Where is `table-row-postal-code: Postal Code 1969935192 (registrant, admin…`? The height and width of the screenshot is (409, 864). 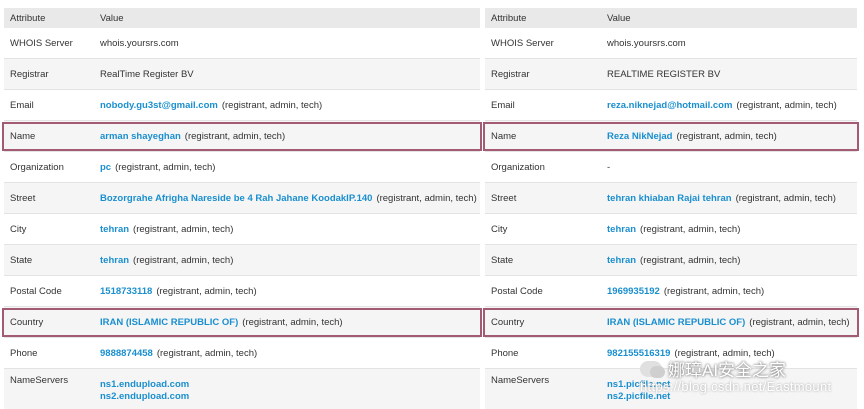 table-row-postal-code: Postal Code 1969935192 (registrant, admin… is located at coordinates (671, 291).